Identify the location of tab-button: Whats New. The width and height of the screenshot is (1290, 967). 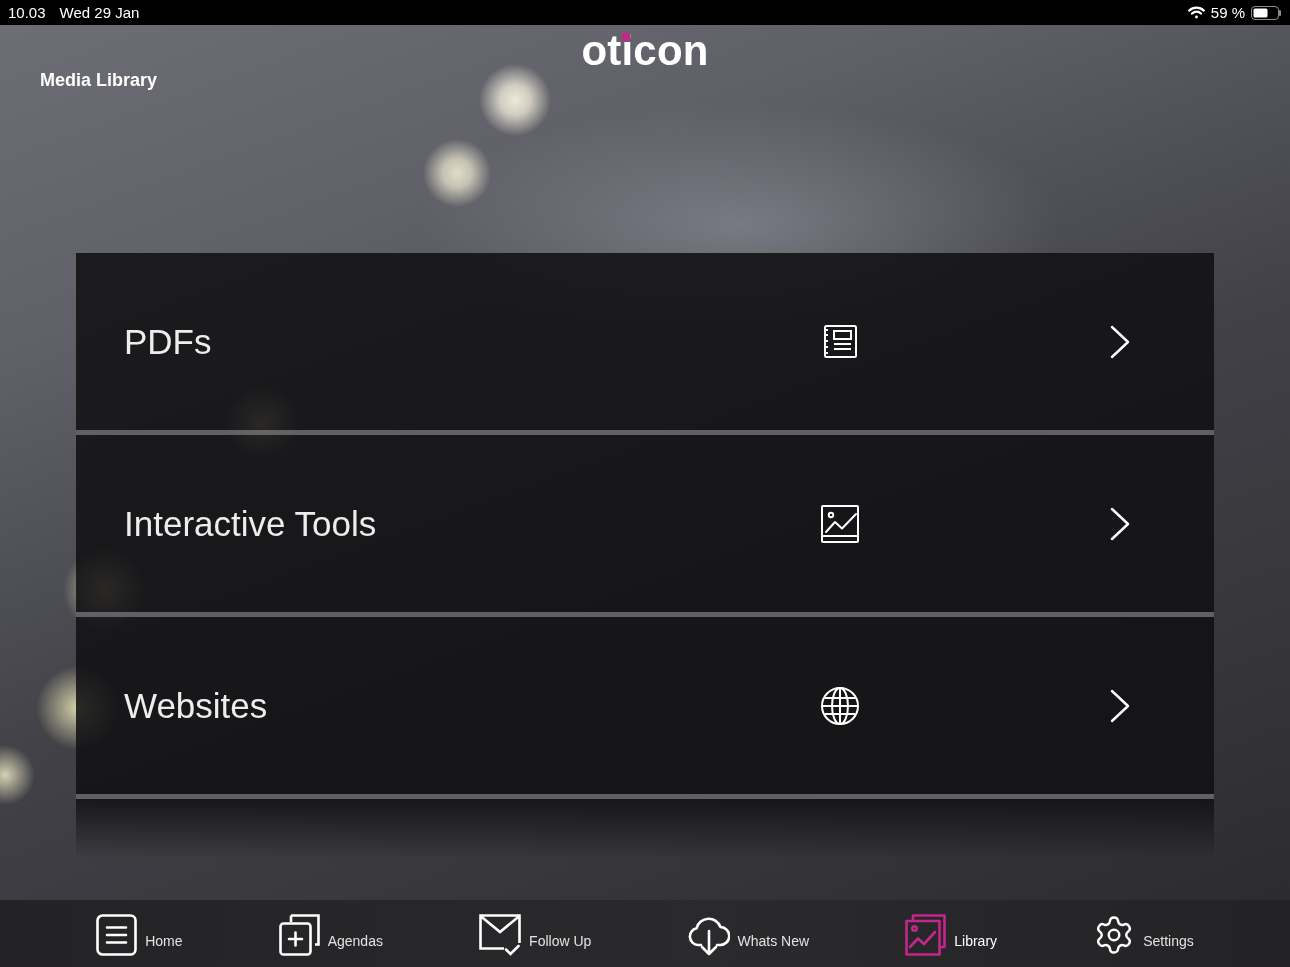
(748, 935).